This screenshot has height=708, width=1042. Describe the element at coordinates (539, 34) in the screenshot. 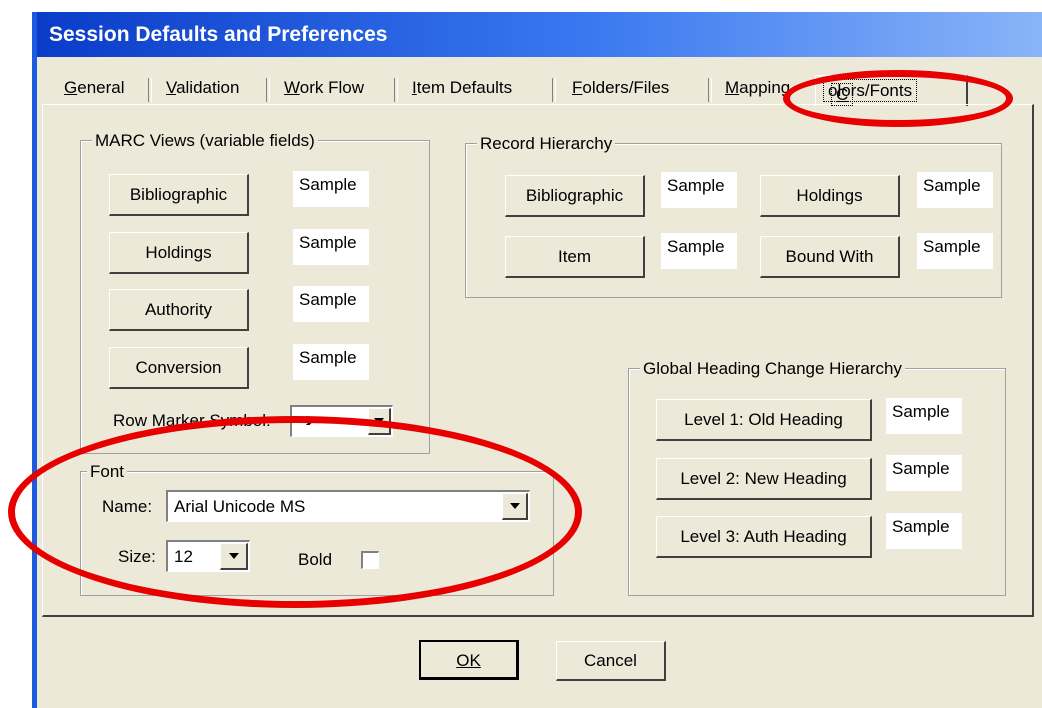

I see `dialog-title: Session Defaults and Preferences` at that location.